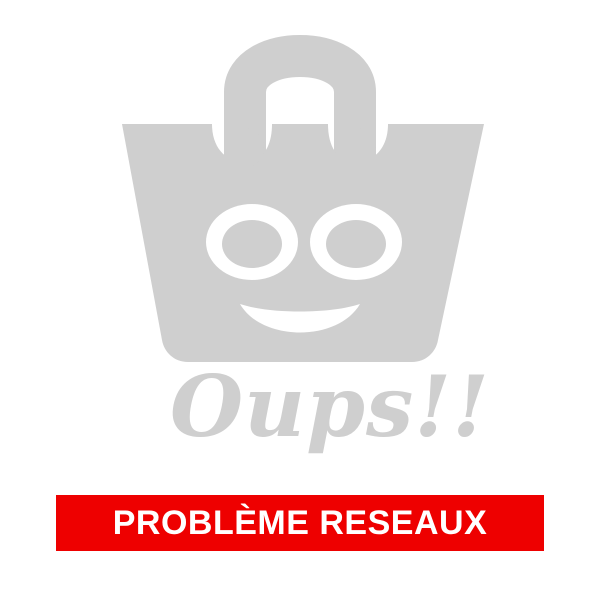 This screenshot has width=600, height=600. I want to click on oops-headline: Oups!!, so click(330, 406).